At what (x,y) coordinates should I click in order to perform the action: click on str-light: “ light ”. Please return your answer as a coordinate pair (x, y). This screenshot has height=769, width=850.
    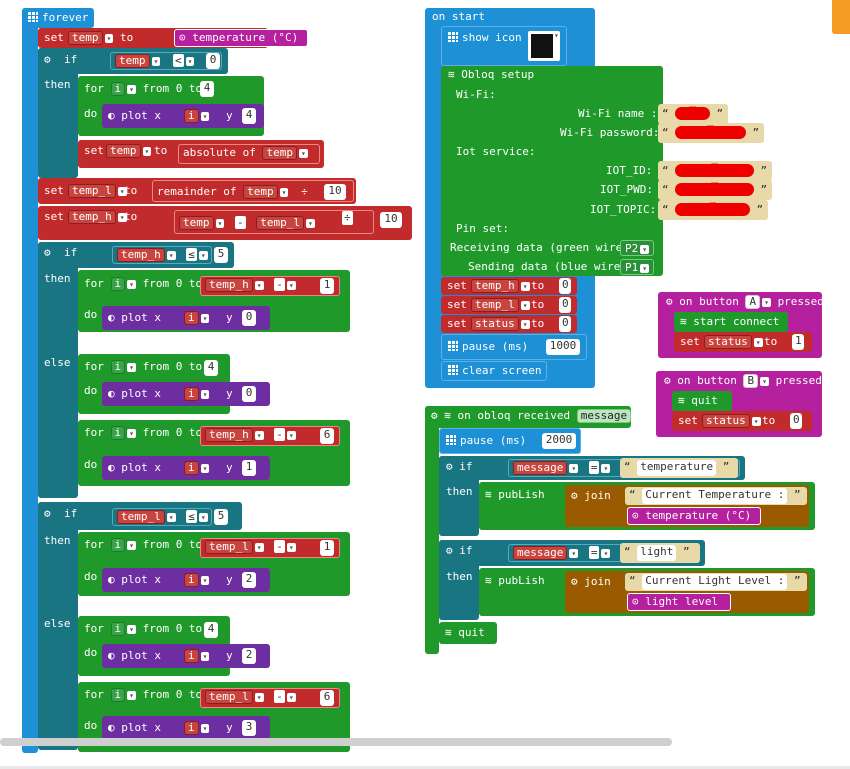
    Looking at the image, I should click on (660, 553).